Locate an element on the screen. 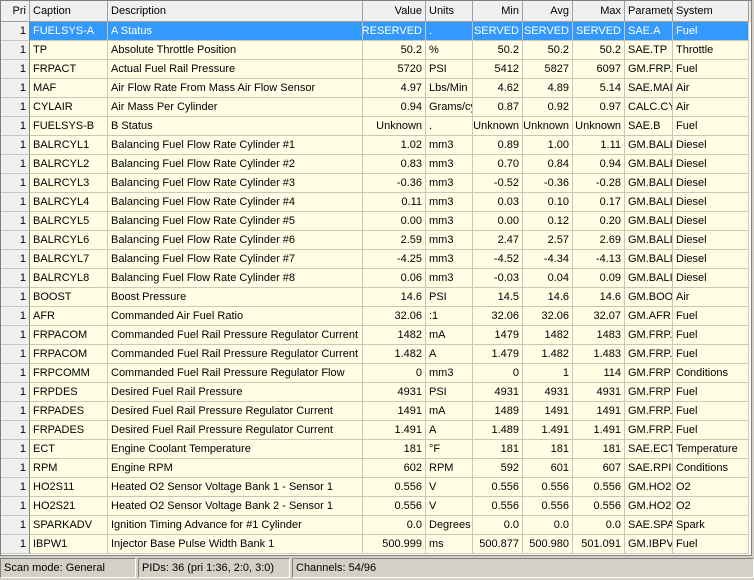 The height and width of the screenshot is (580, 754). column-header-caption: Caption is located at coordinates (69, 11).